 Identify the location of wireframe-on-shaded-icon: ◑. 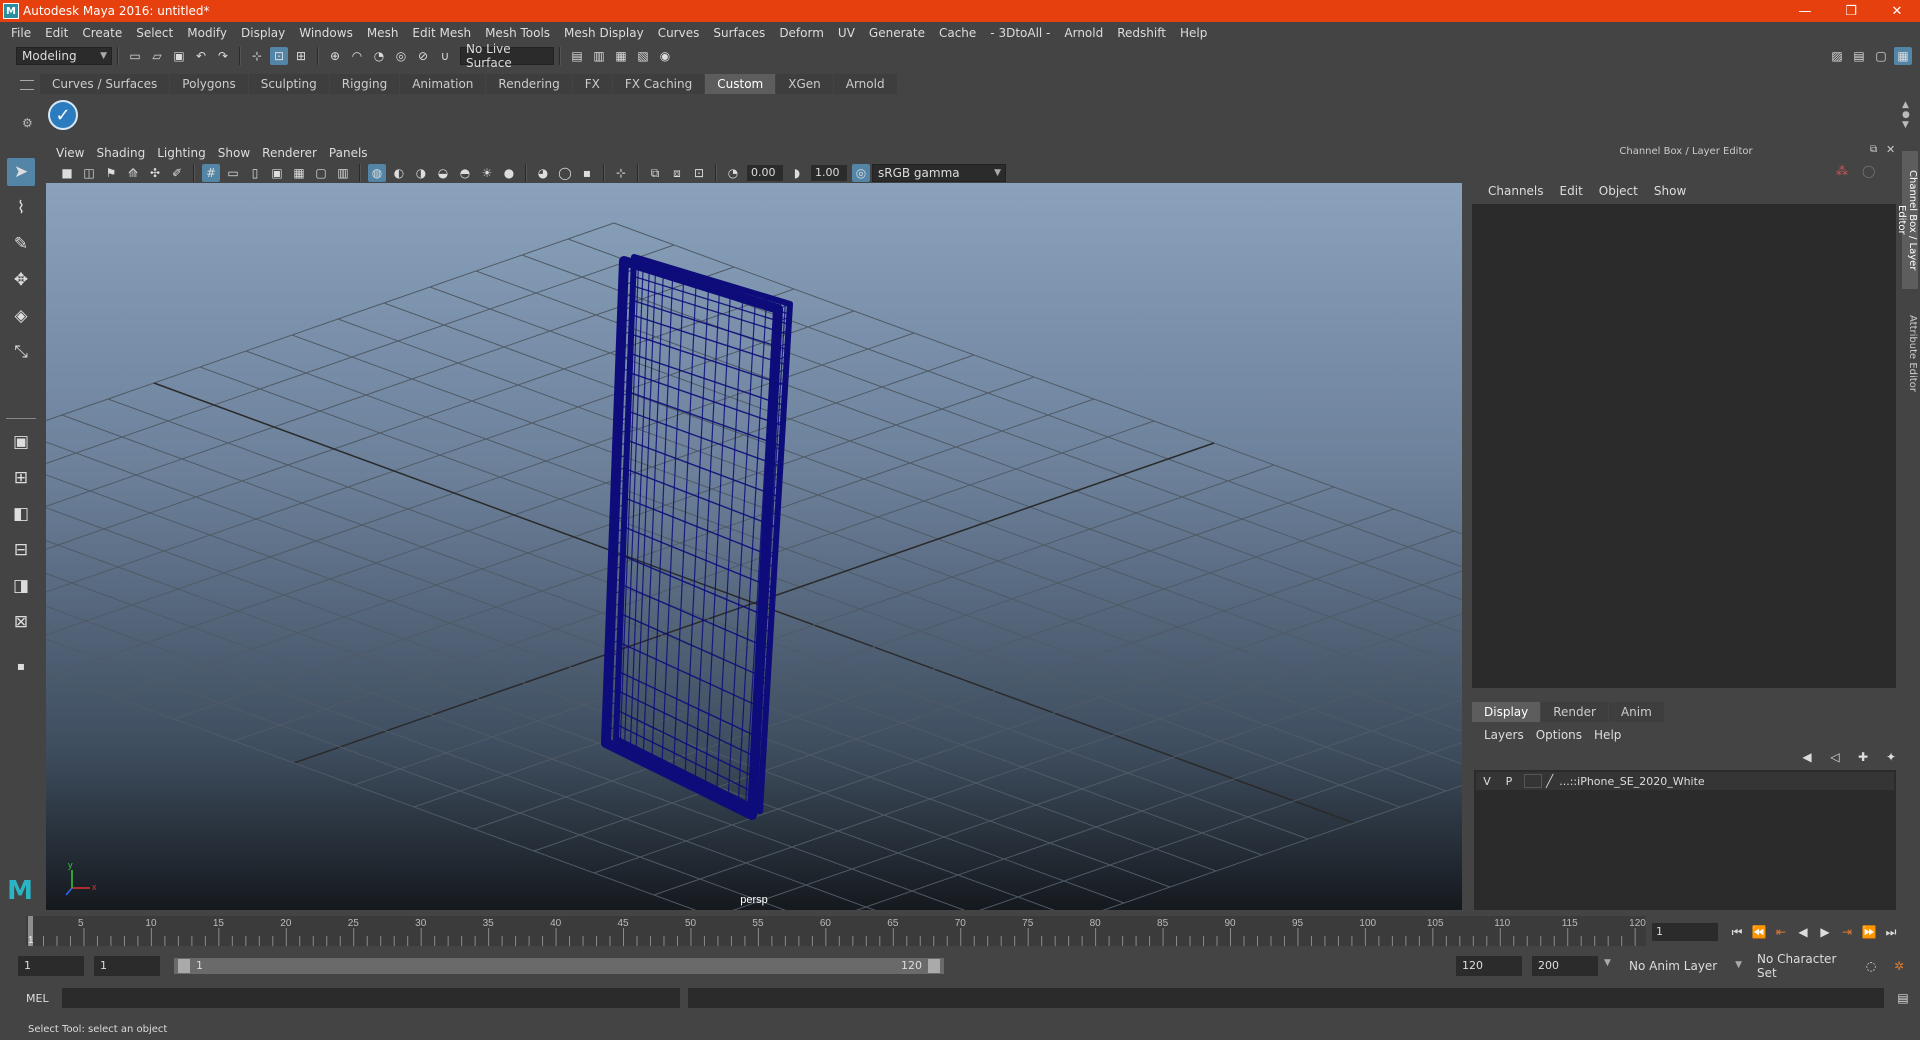
(421, 173).